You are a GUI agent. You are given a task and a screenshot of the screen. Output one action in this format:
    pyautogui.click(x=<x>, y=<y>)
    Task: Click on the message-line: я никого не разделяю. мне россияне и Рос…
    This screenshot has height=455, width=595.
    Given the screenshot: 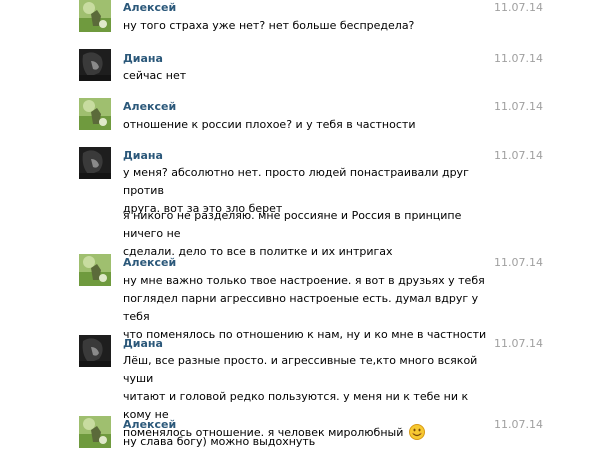 What is the action you would take?
    pyautogui.click(x=292, y=224)
    